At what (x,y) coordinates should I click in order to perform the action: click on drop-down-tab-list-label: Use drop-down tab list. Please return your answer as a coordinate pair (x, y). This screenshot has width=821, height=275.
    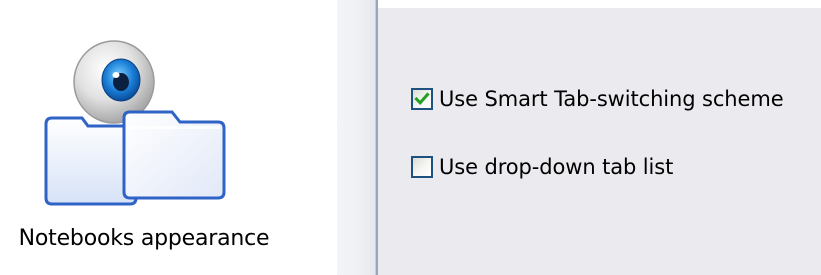
    Looking at the image, I should click on (556, 167).